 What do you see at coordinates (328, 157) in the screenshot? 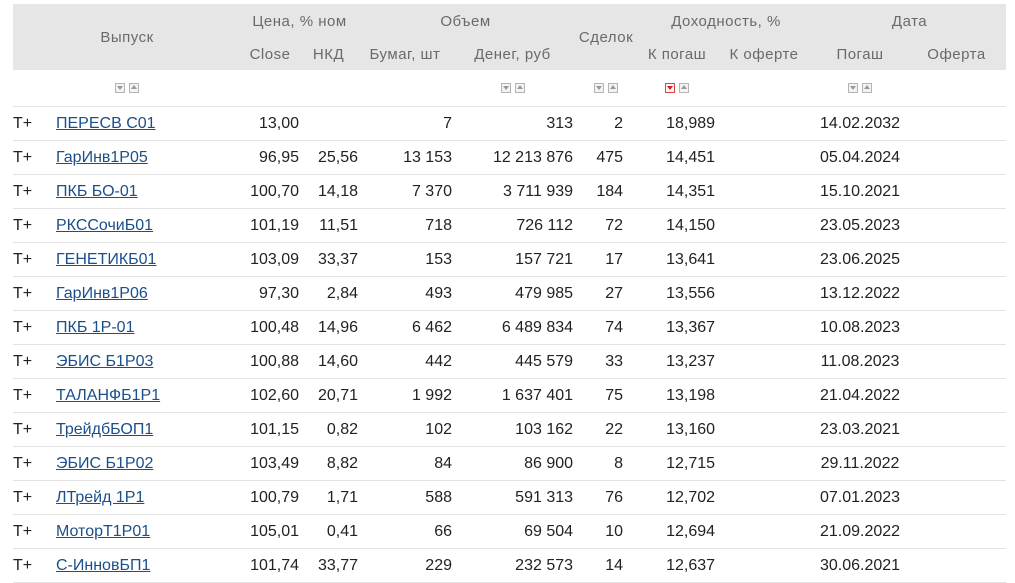
I see `nkd-cell: 25,56` at bounding box center [328, 157].